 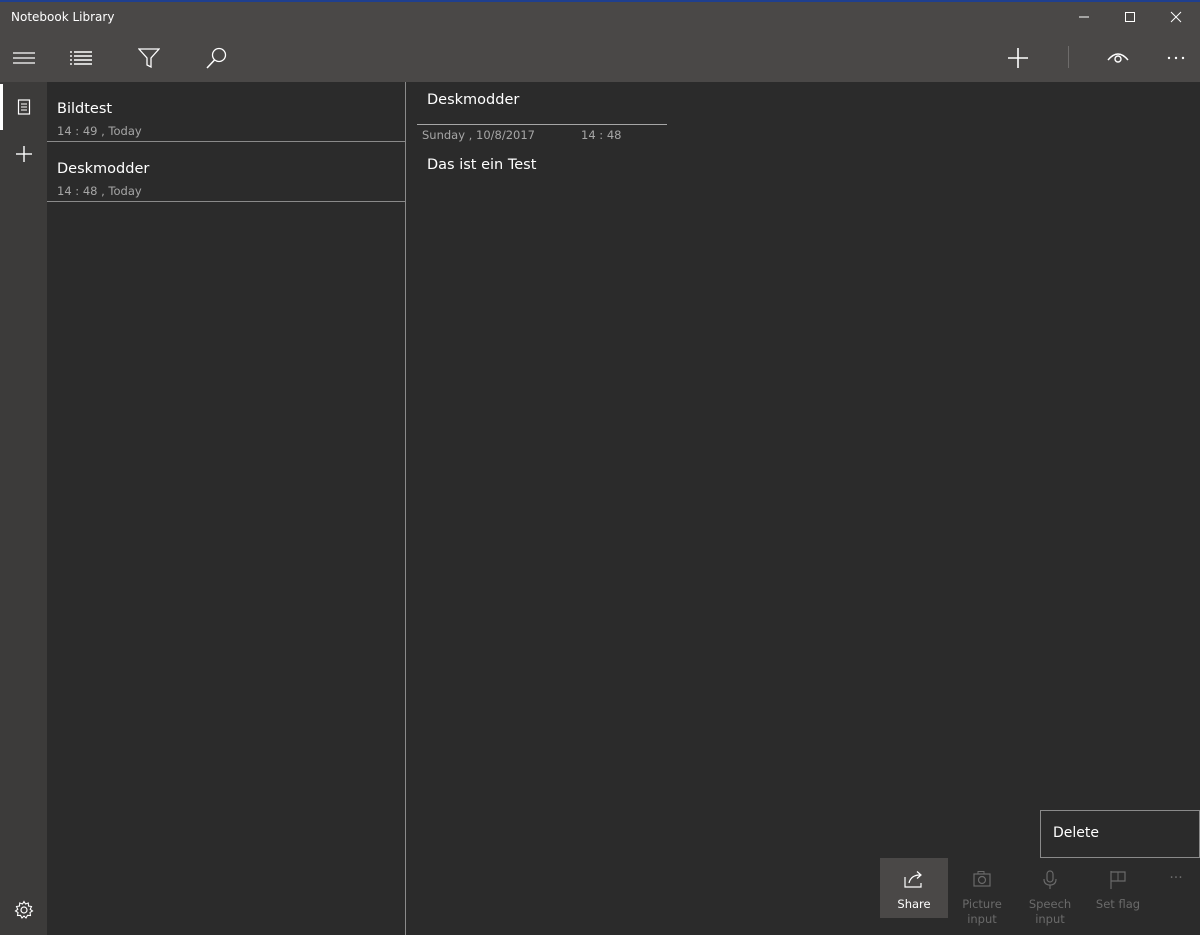 What do you see at coordinates (63, 17) in the screenshot?
I see `window-title: Notebook Library` at bounding box center [63, 17].